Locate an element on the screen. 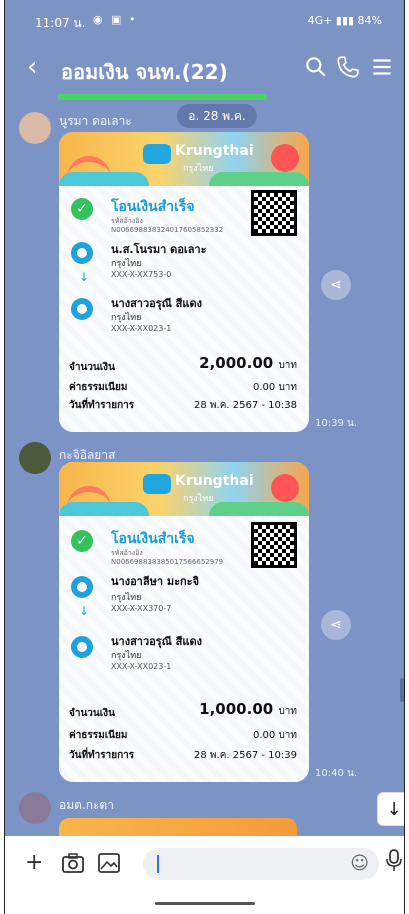  network-label: 4G+ is located at coordinates (320, 20).